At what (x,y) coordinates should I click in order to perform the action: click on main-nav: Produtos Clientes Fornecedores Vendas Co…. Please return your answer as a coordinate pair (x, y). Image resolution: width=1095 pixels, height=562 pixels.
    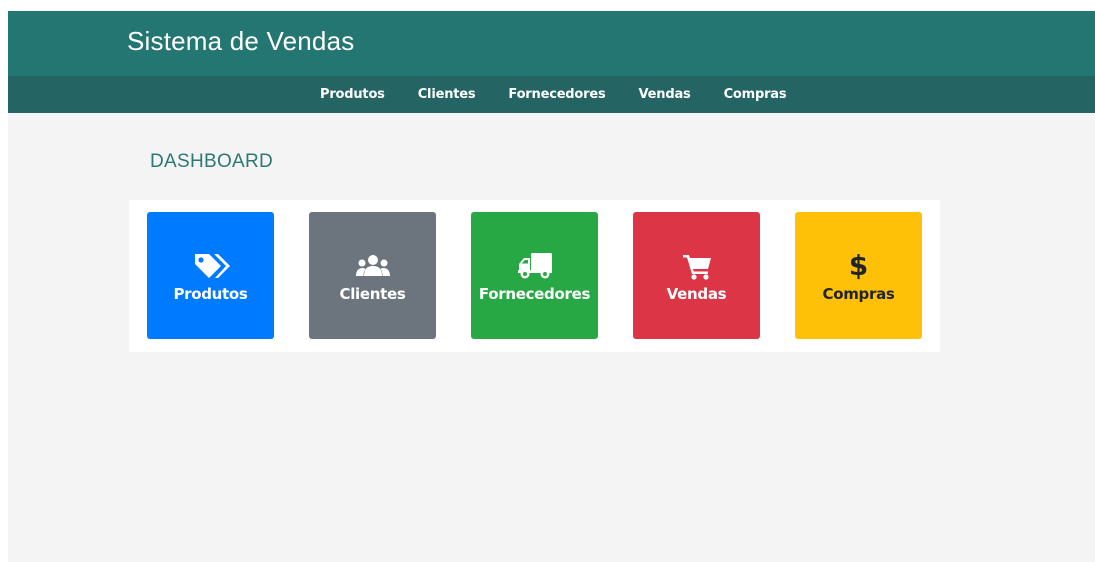
    Looking at the image, I should click on (551, 94).